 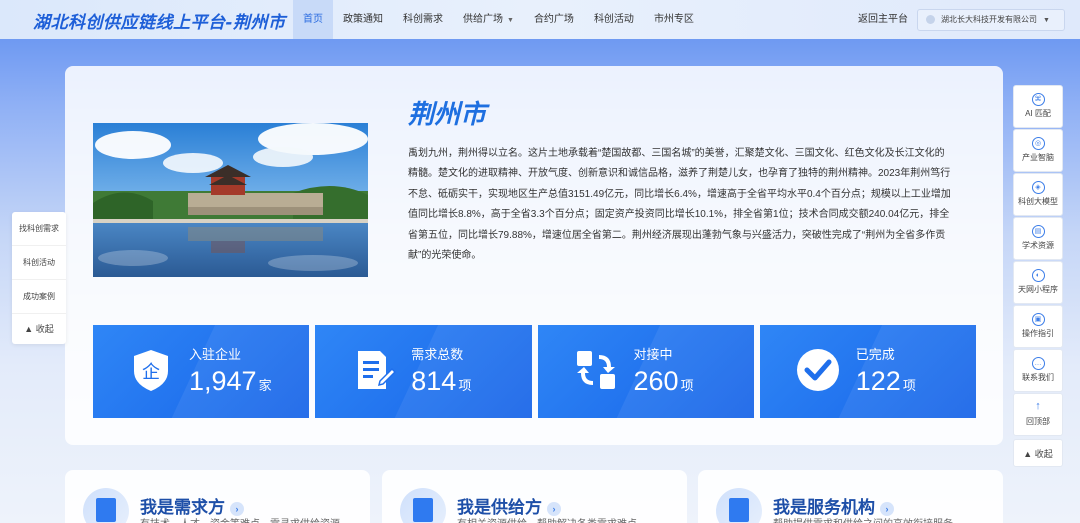 What do you see at coordinates (883, 19) in the screenshot?
I see `back-home-link: 返回主平台` at bounding box center [883, 19].